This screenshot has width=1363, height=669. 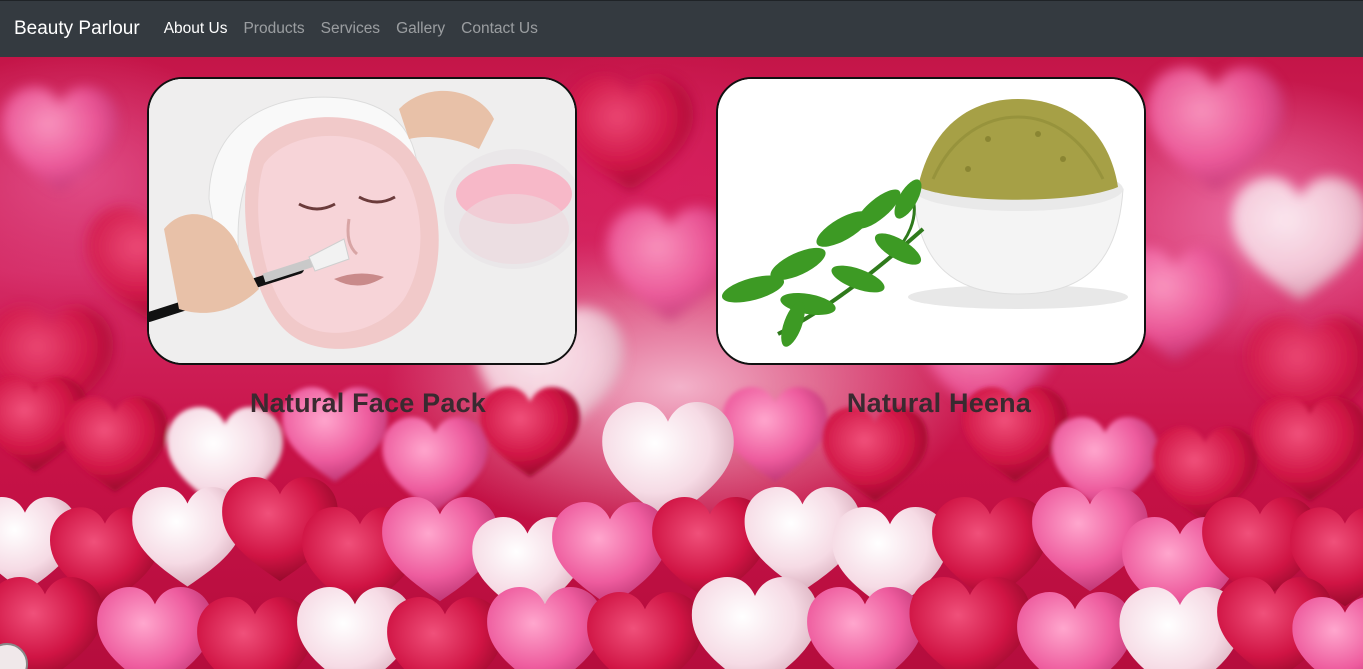 What do you see at coordinates (368, 403) in the screenshot?
I see `product-title-face-pack: Natural Face Pack` at bounding box center [368, 403].